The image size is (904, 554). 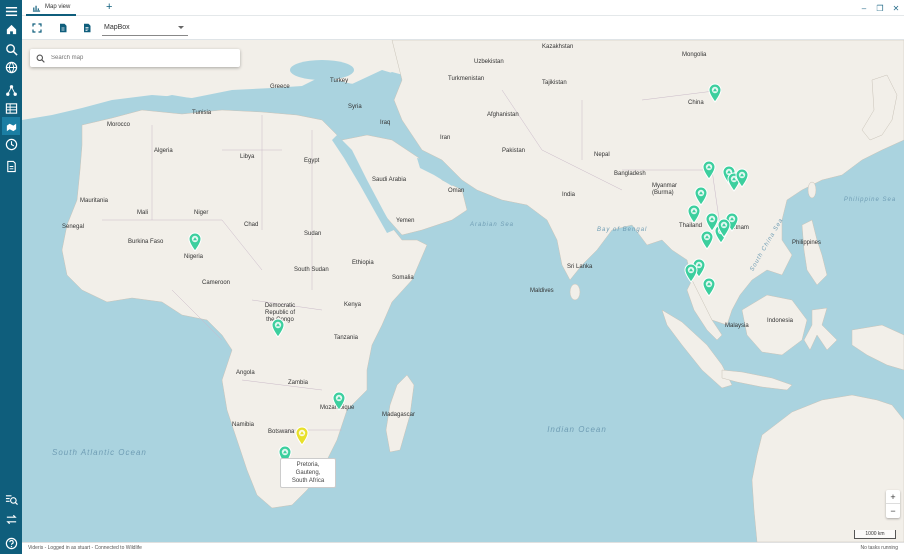 What do you see at coordinates (864, 8) in the screenshot?
I see `minimize-button: –` at bounding box center [864, 8].